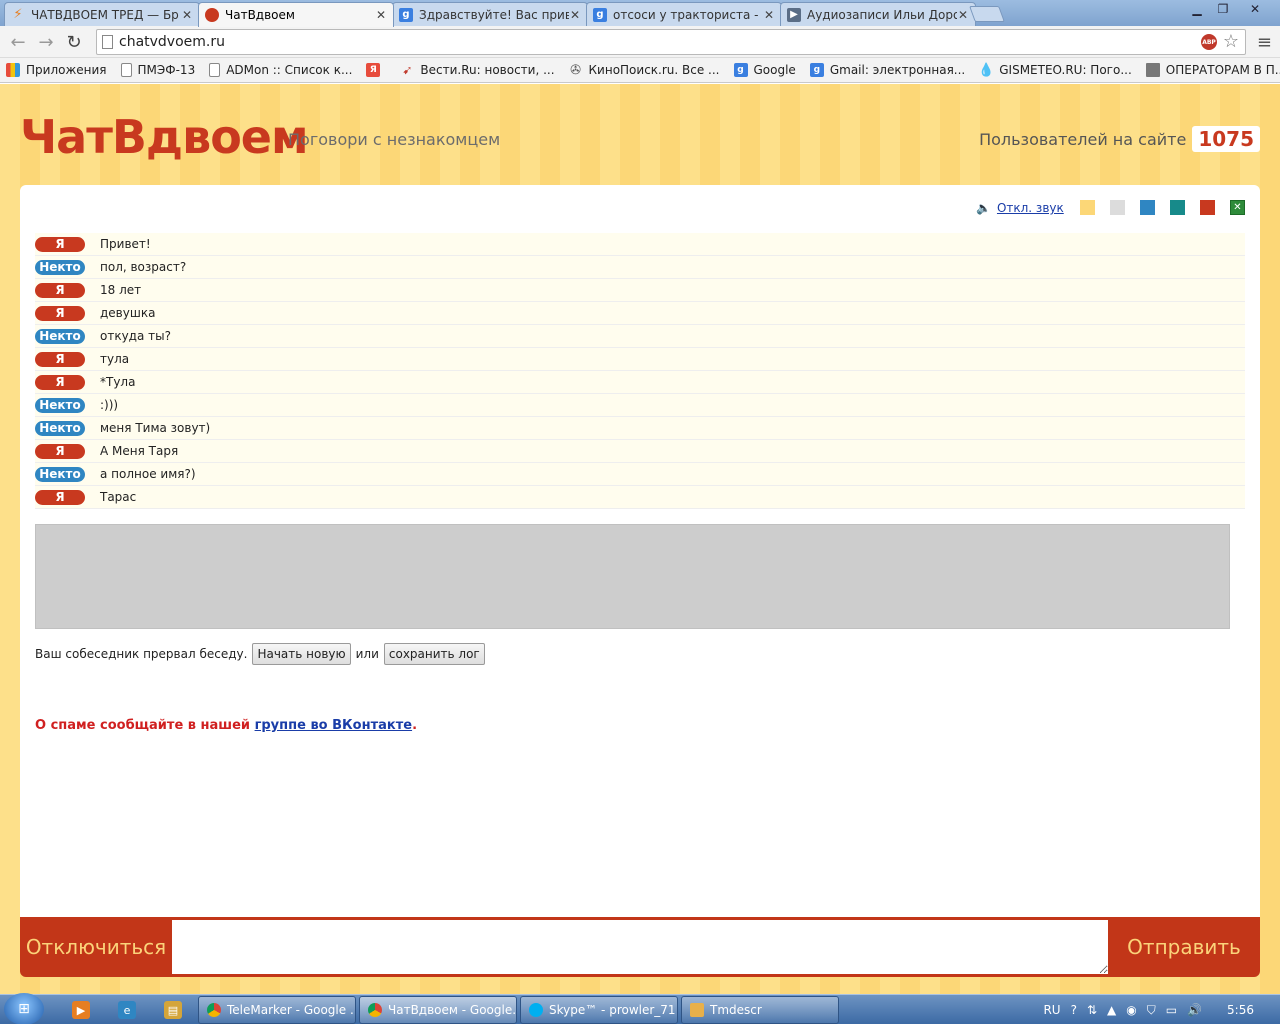  Describe the element at coordinates (81, 1010) in the screenshot. I see `media-player-icon: ▶` at that location.